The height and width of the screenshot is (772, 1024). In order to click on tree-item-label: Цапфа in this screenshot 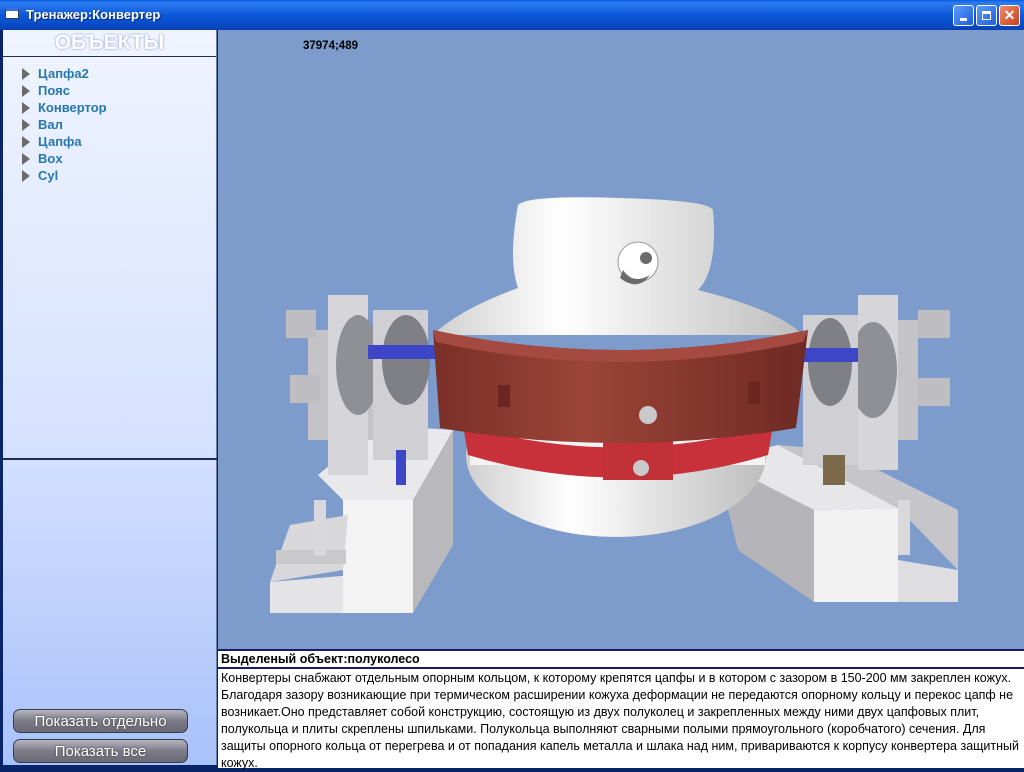, I will do `click(60, 141)`.